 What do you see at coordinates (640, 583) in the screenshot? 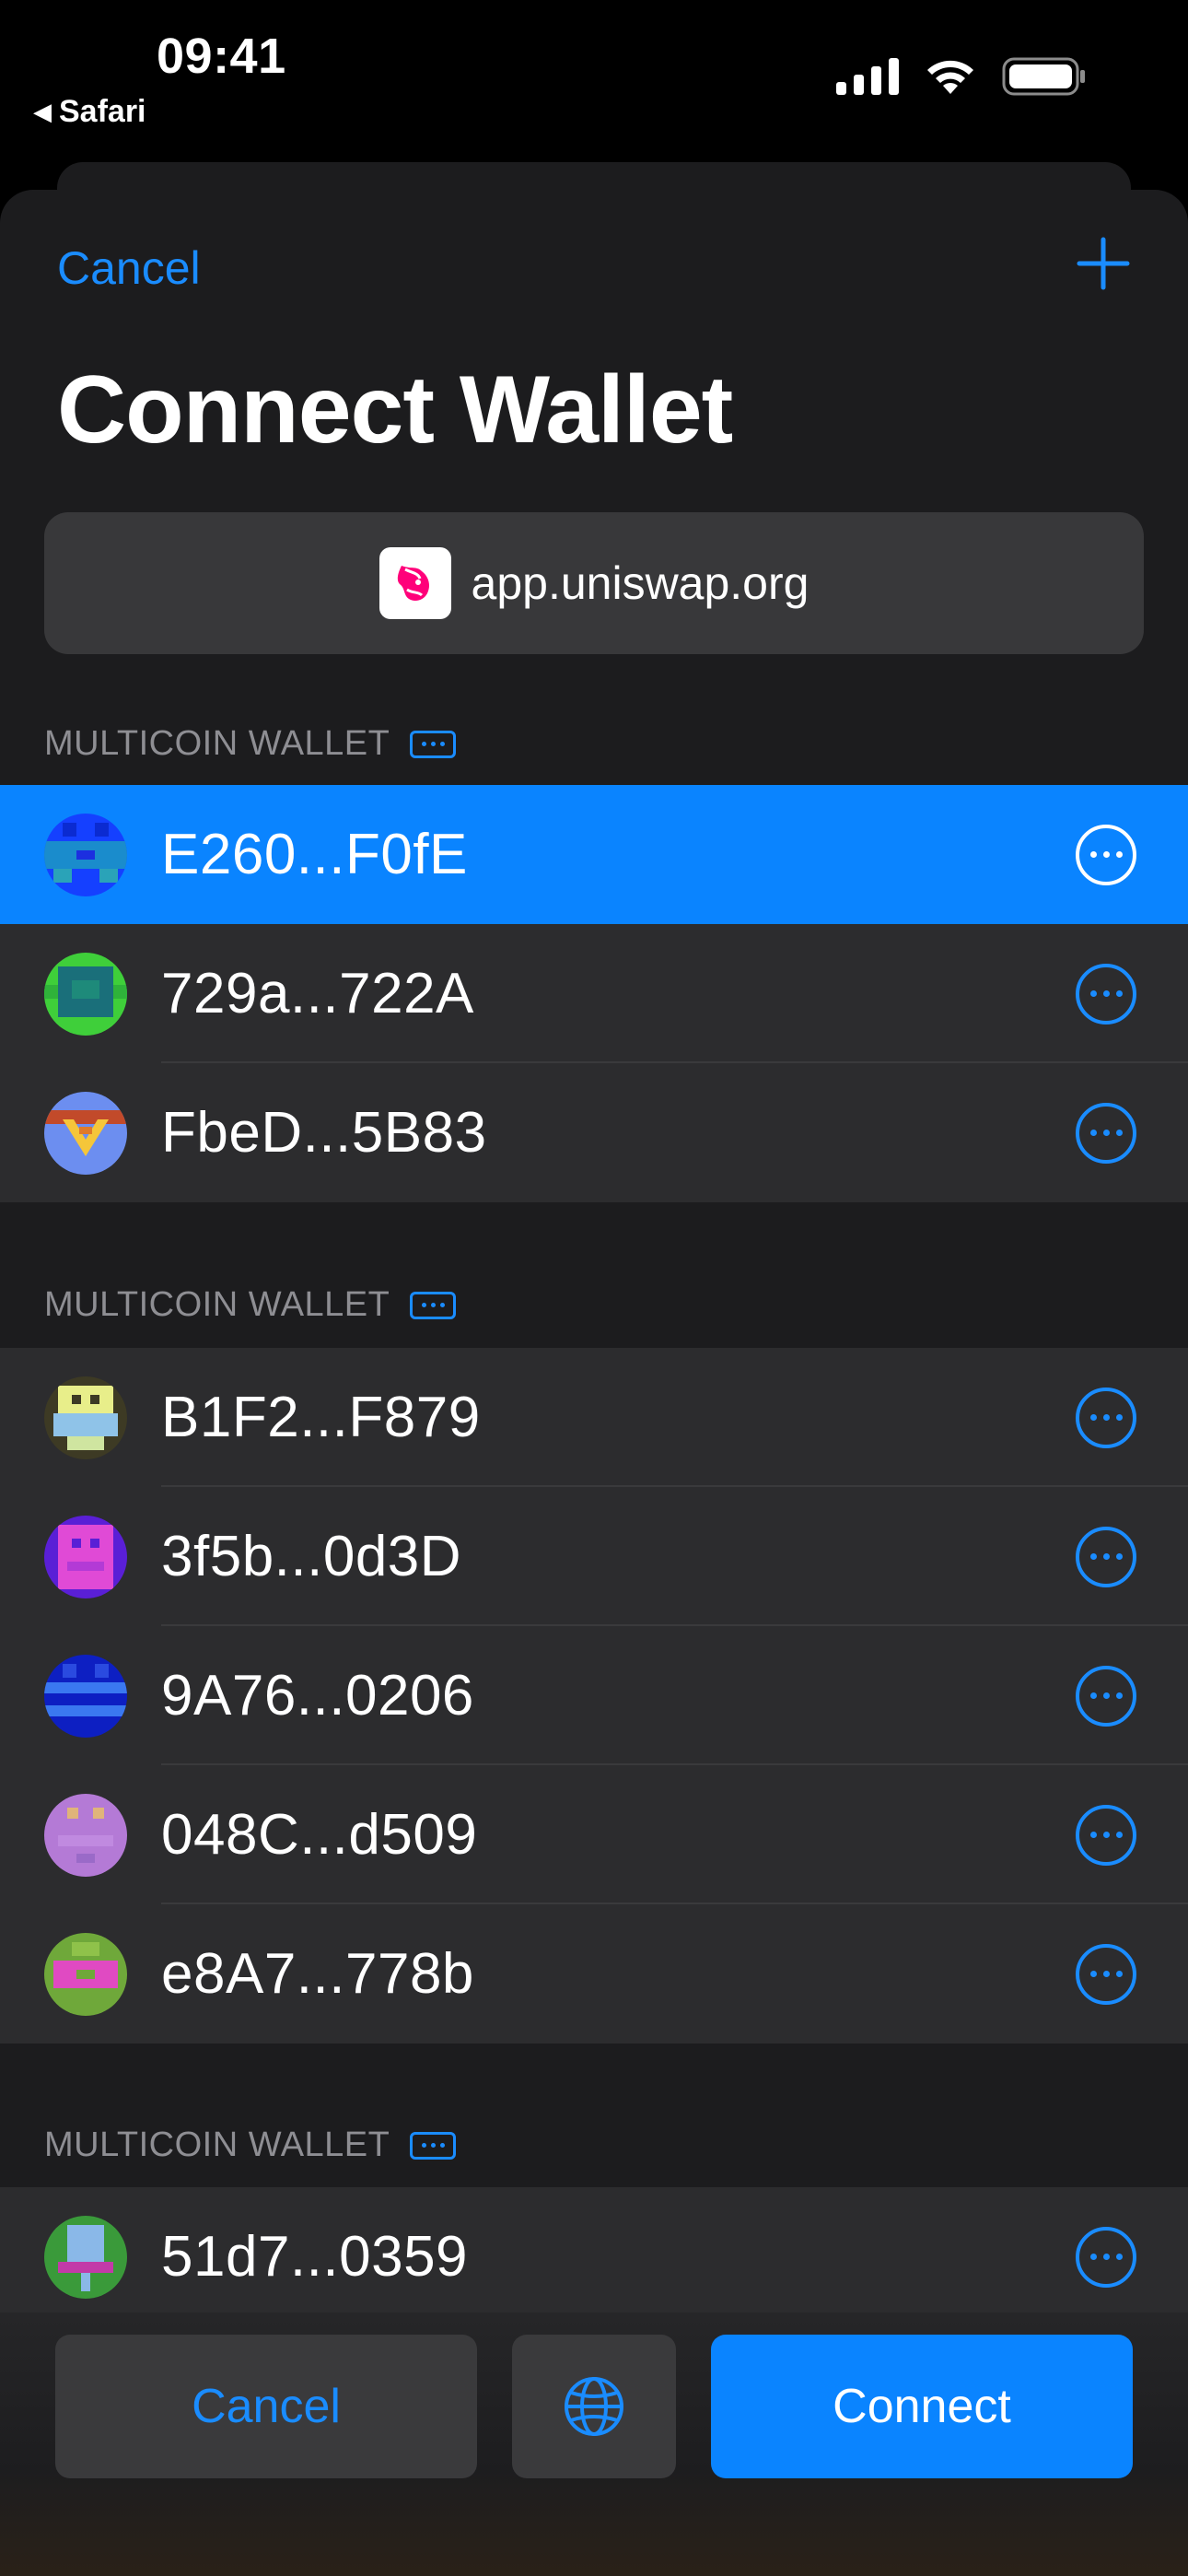
I see `site-url: app.uniswap.org` at bounding box center [640, 583].